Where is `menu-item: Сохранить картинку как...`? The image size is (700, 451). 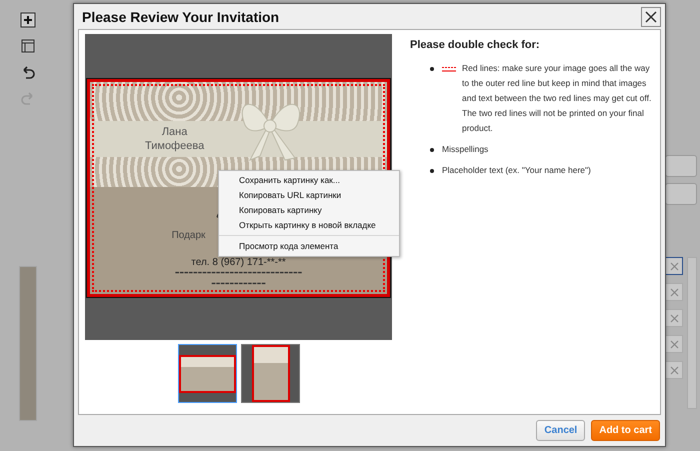 menu-item: Сохранить картинку как... is located at coordinates (309, 180).